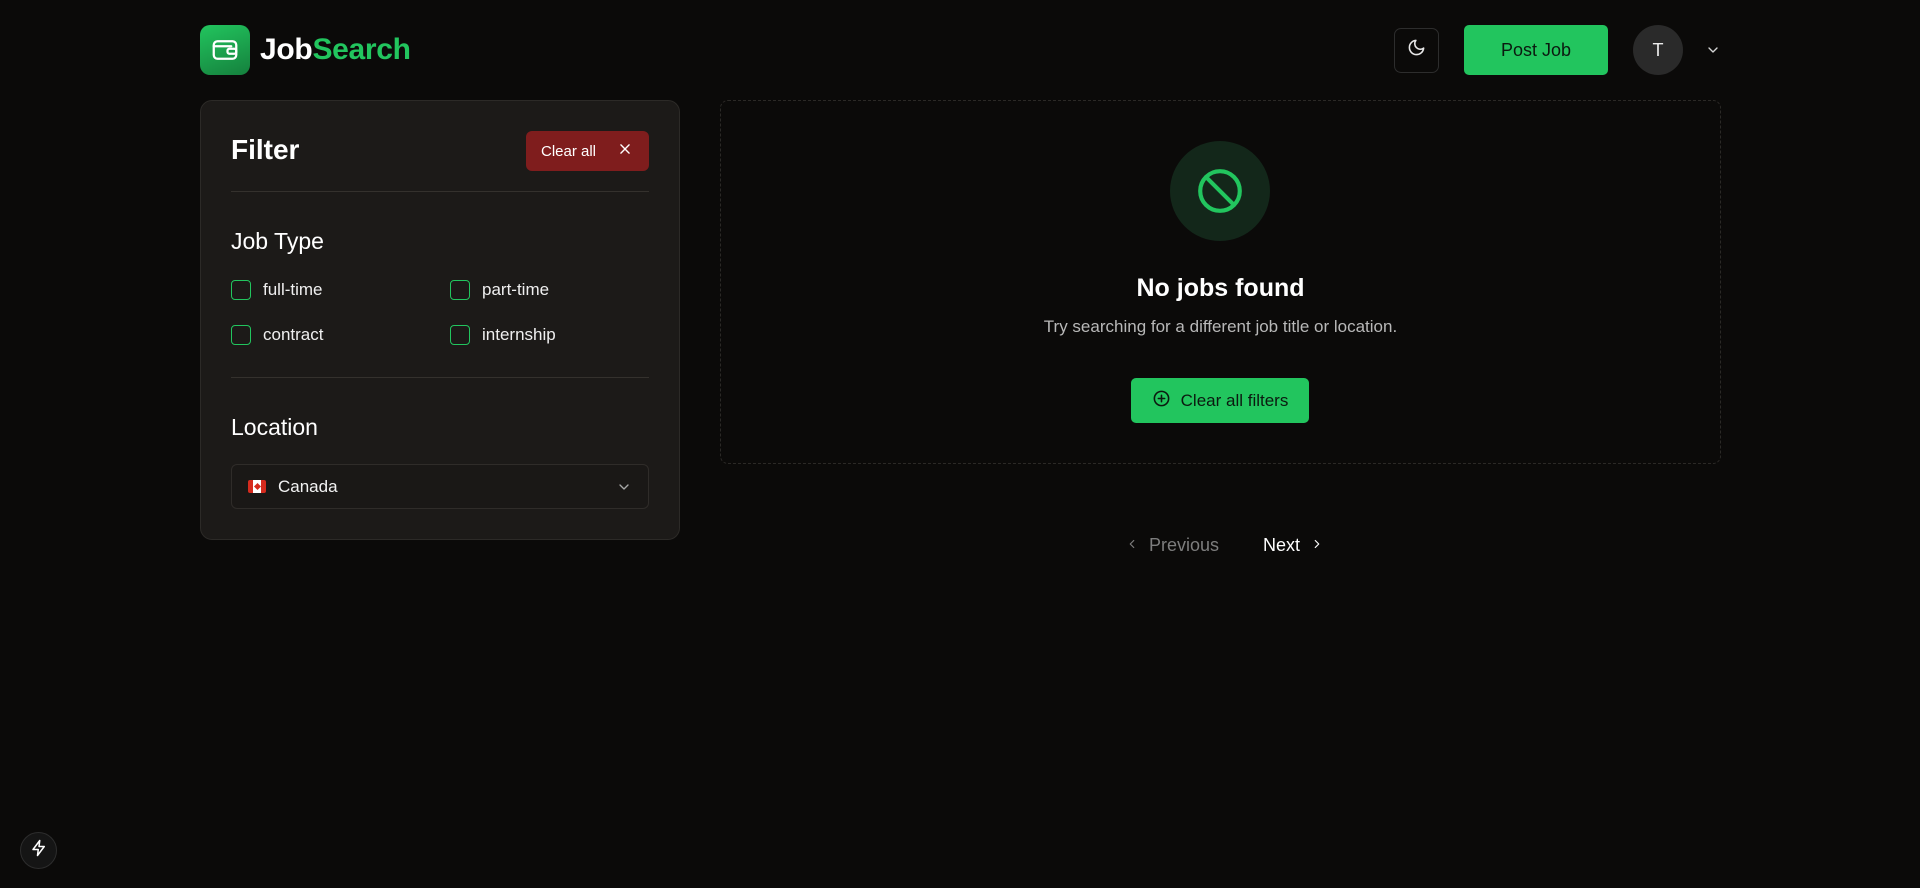 The height and width of the screenshot is (888, 1920). What do you see at coordinates (1317, 545) in the screenshot?
I see `chevron-right-icon` at bounding box center [1317, 545].